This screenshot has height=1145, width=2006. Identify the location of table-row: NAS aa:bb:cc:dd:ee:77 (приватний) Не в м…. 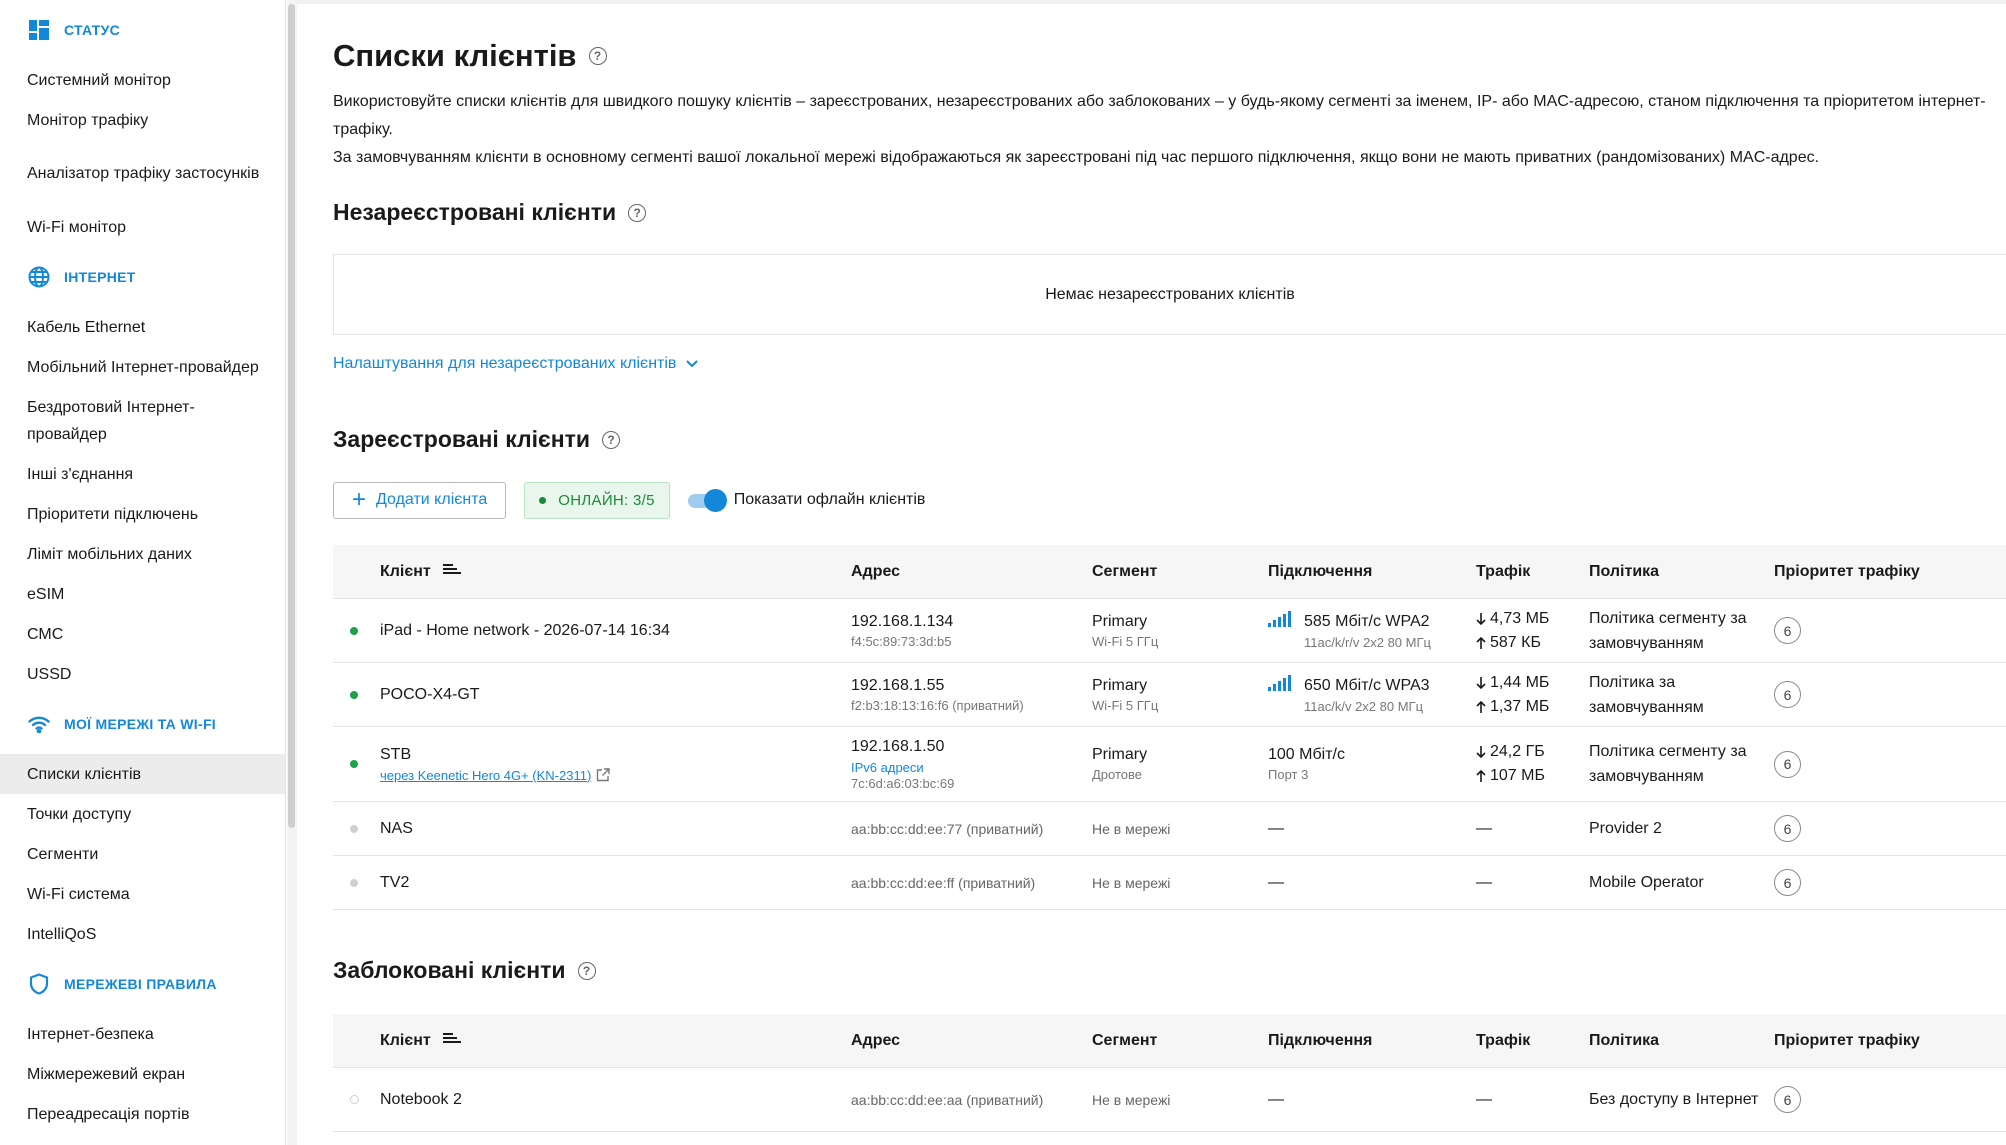
(1169, 829).